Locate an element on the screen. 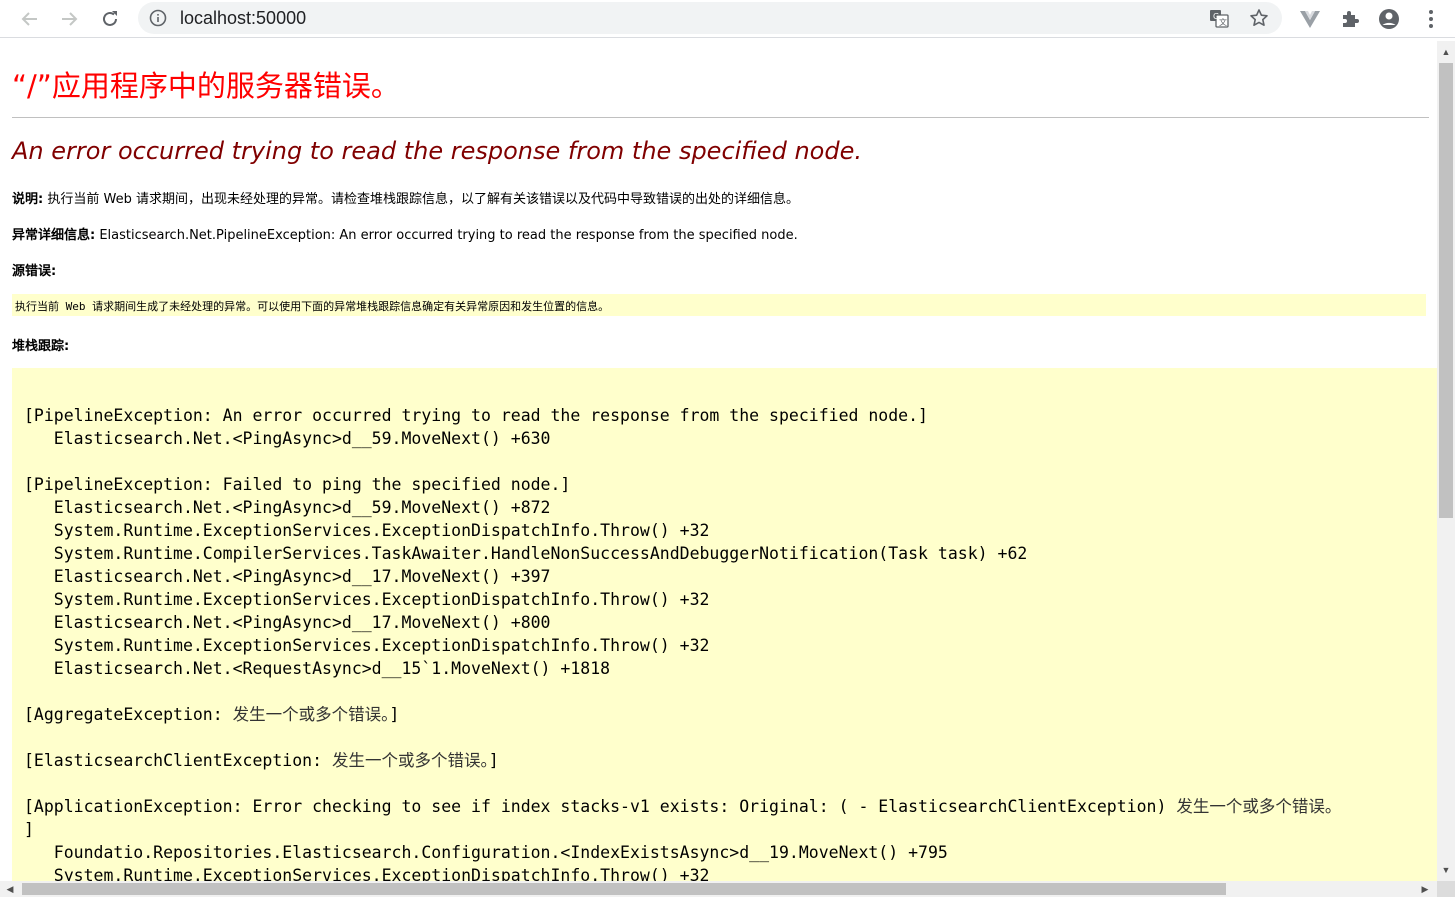  source-error-heading: 源错误: is located at coordinates (34, 269).